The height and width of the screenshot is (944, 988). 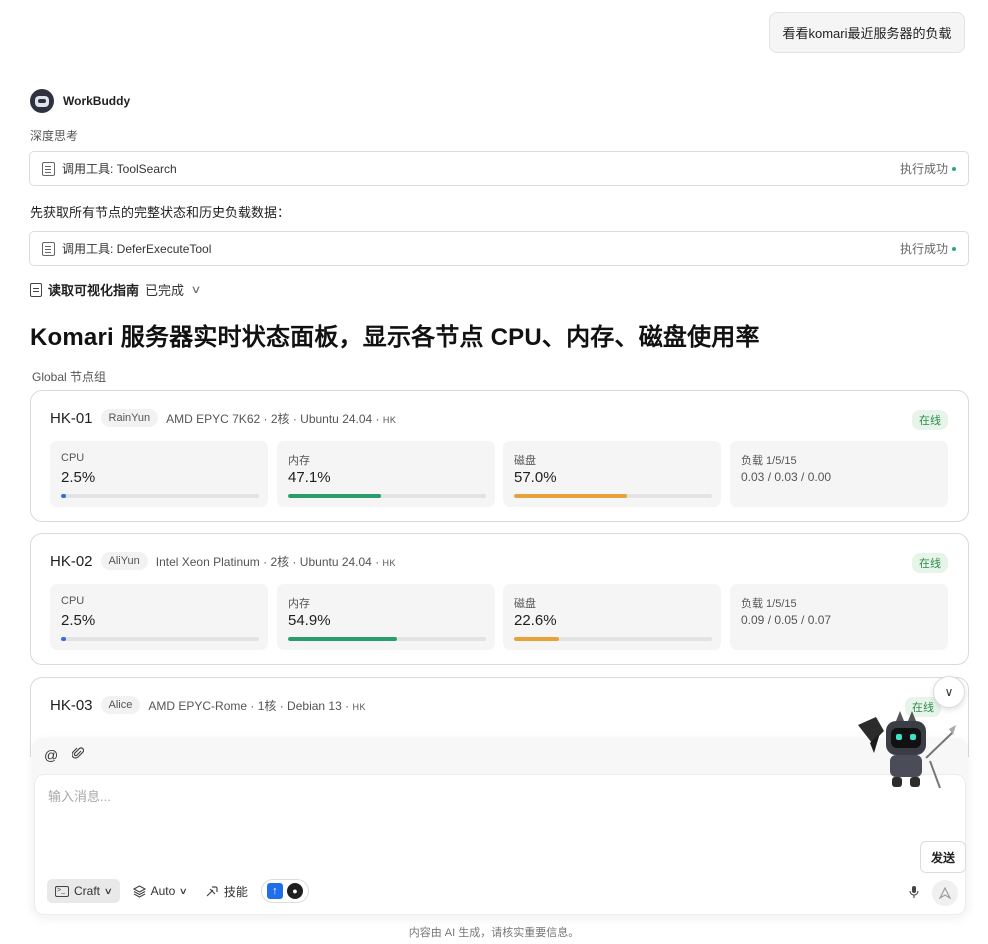 What do you see at coordinates (945, 893) in the screenshot?
I see `send-arrow-icon` at bounding box center [945, 893].